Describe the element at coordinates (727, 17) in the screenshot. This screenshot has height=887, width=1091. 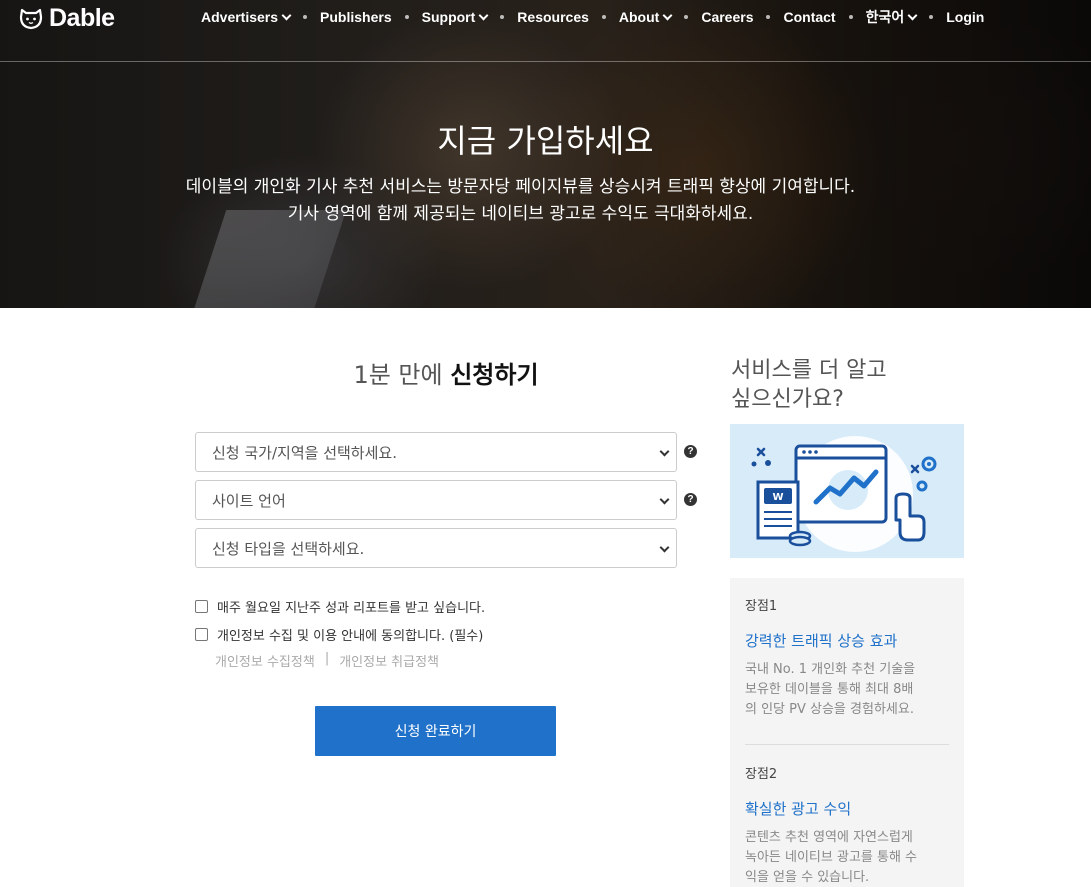
I see `nav-item-careers: Careers` at that location.